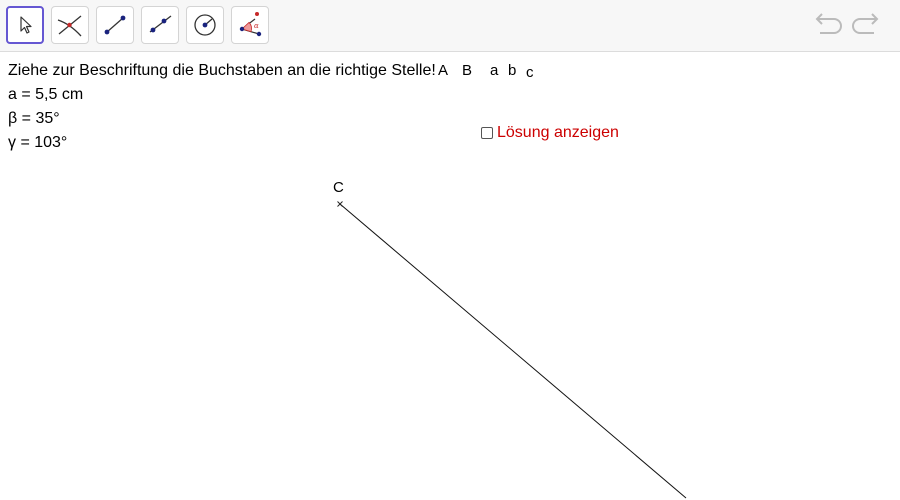 The image size is (900, 500). What do you see at coordinates (34, 118) in the screenshot?
I see `given-angle-beta: β = 35°` at bounding box center [34, 118].